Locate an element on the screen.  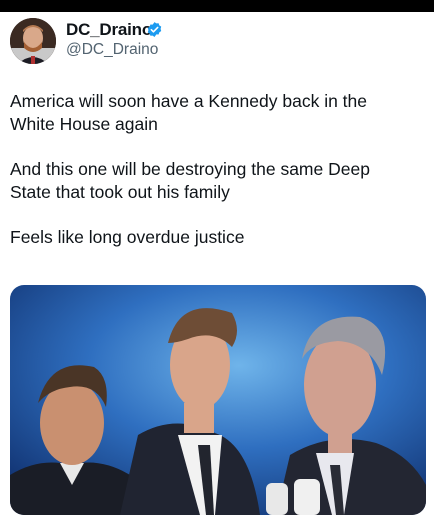
avatar is located at coordinates (33, 41).